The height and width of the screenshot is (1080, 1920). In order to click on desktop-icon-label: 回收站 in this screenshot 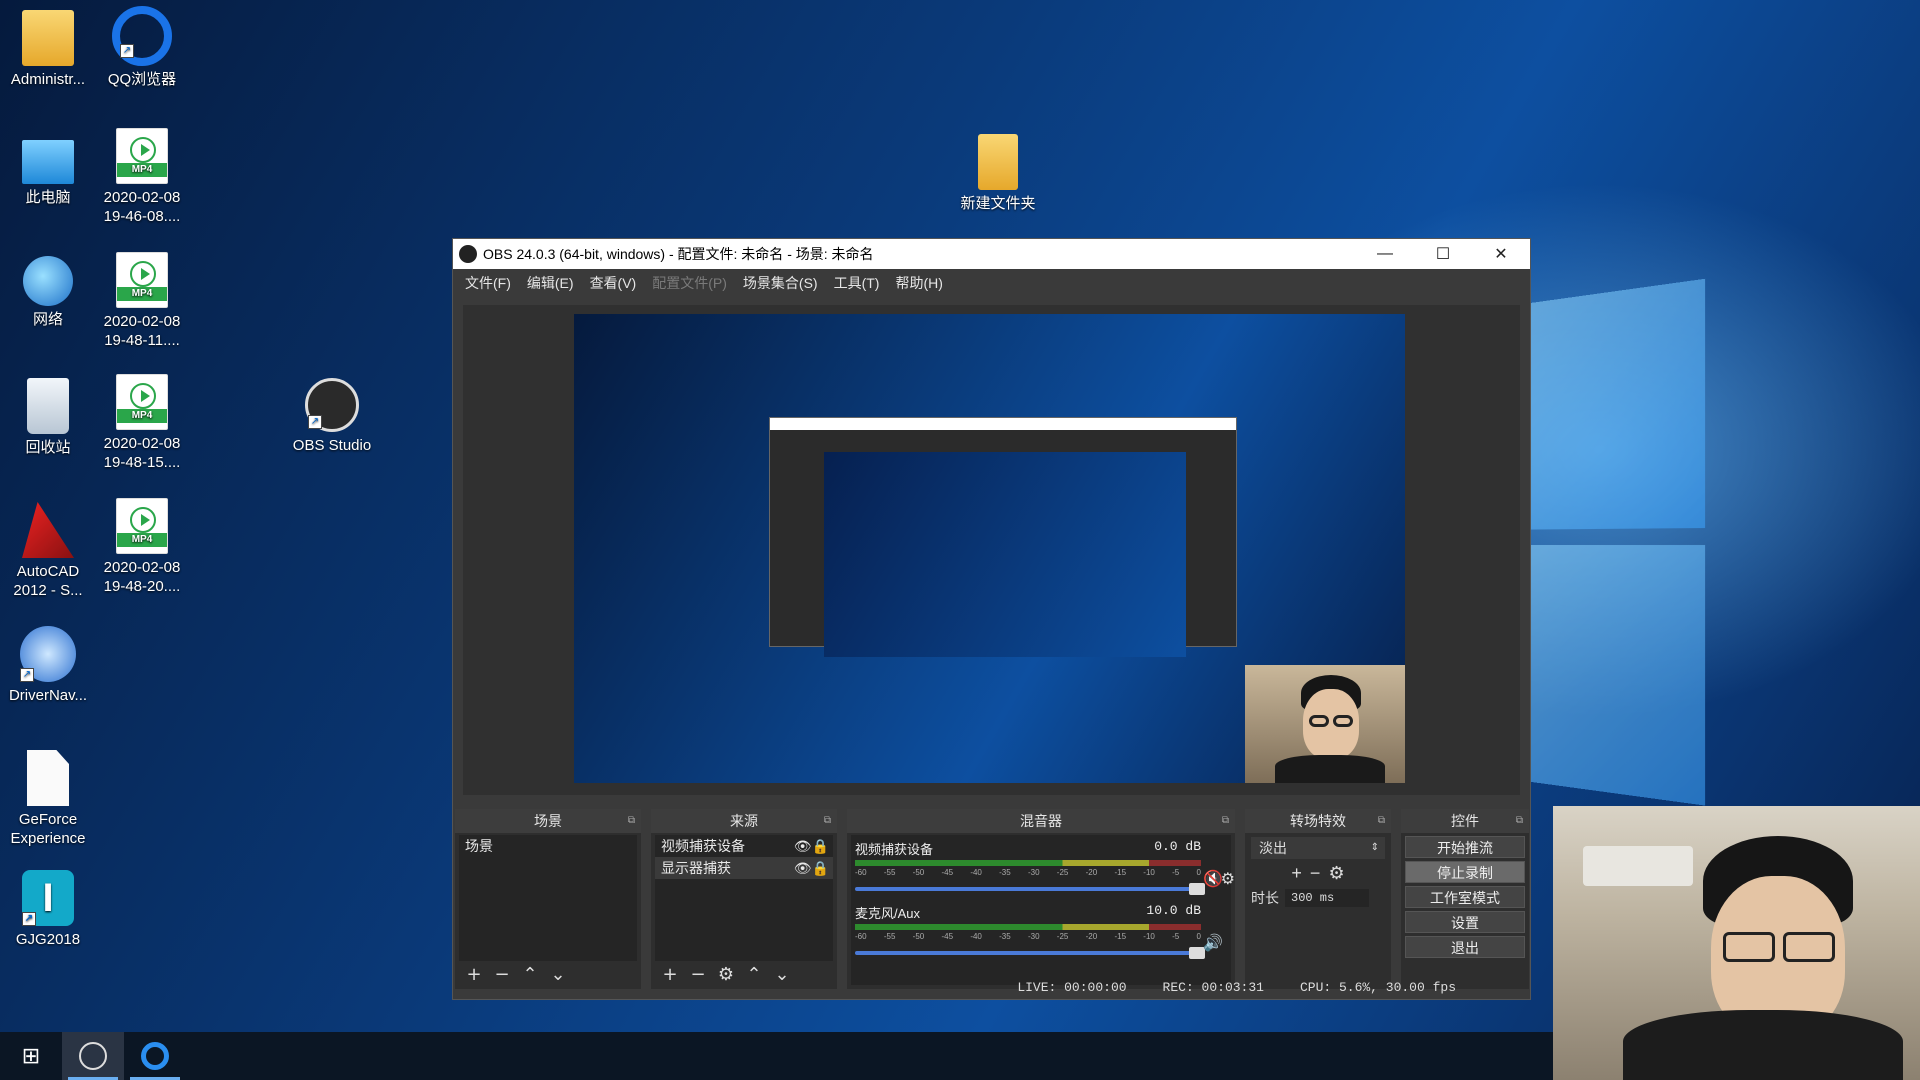, I will do `click(48, 447)`.